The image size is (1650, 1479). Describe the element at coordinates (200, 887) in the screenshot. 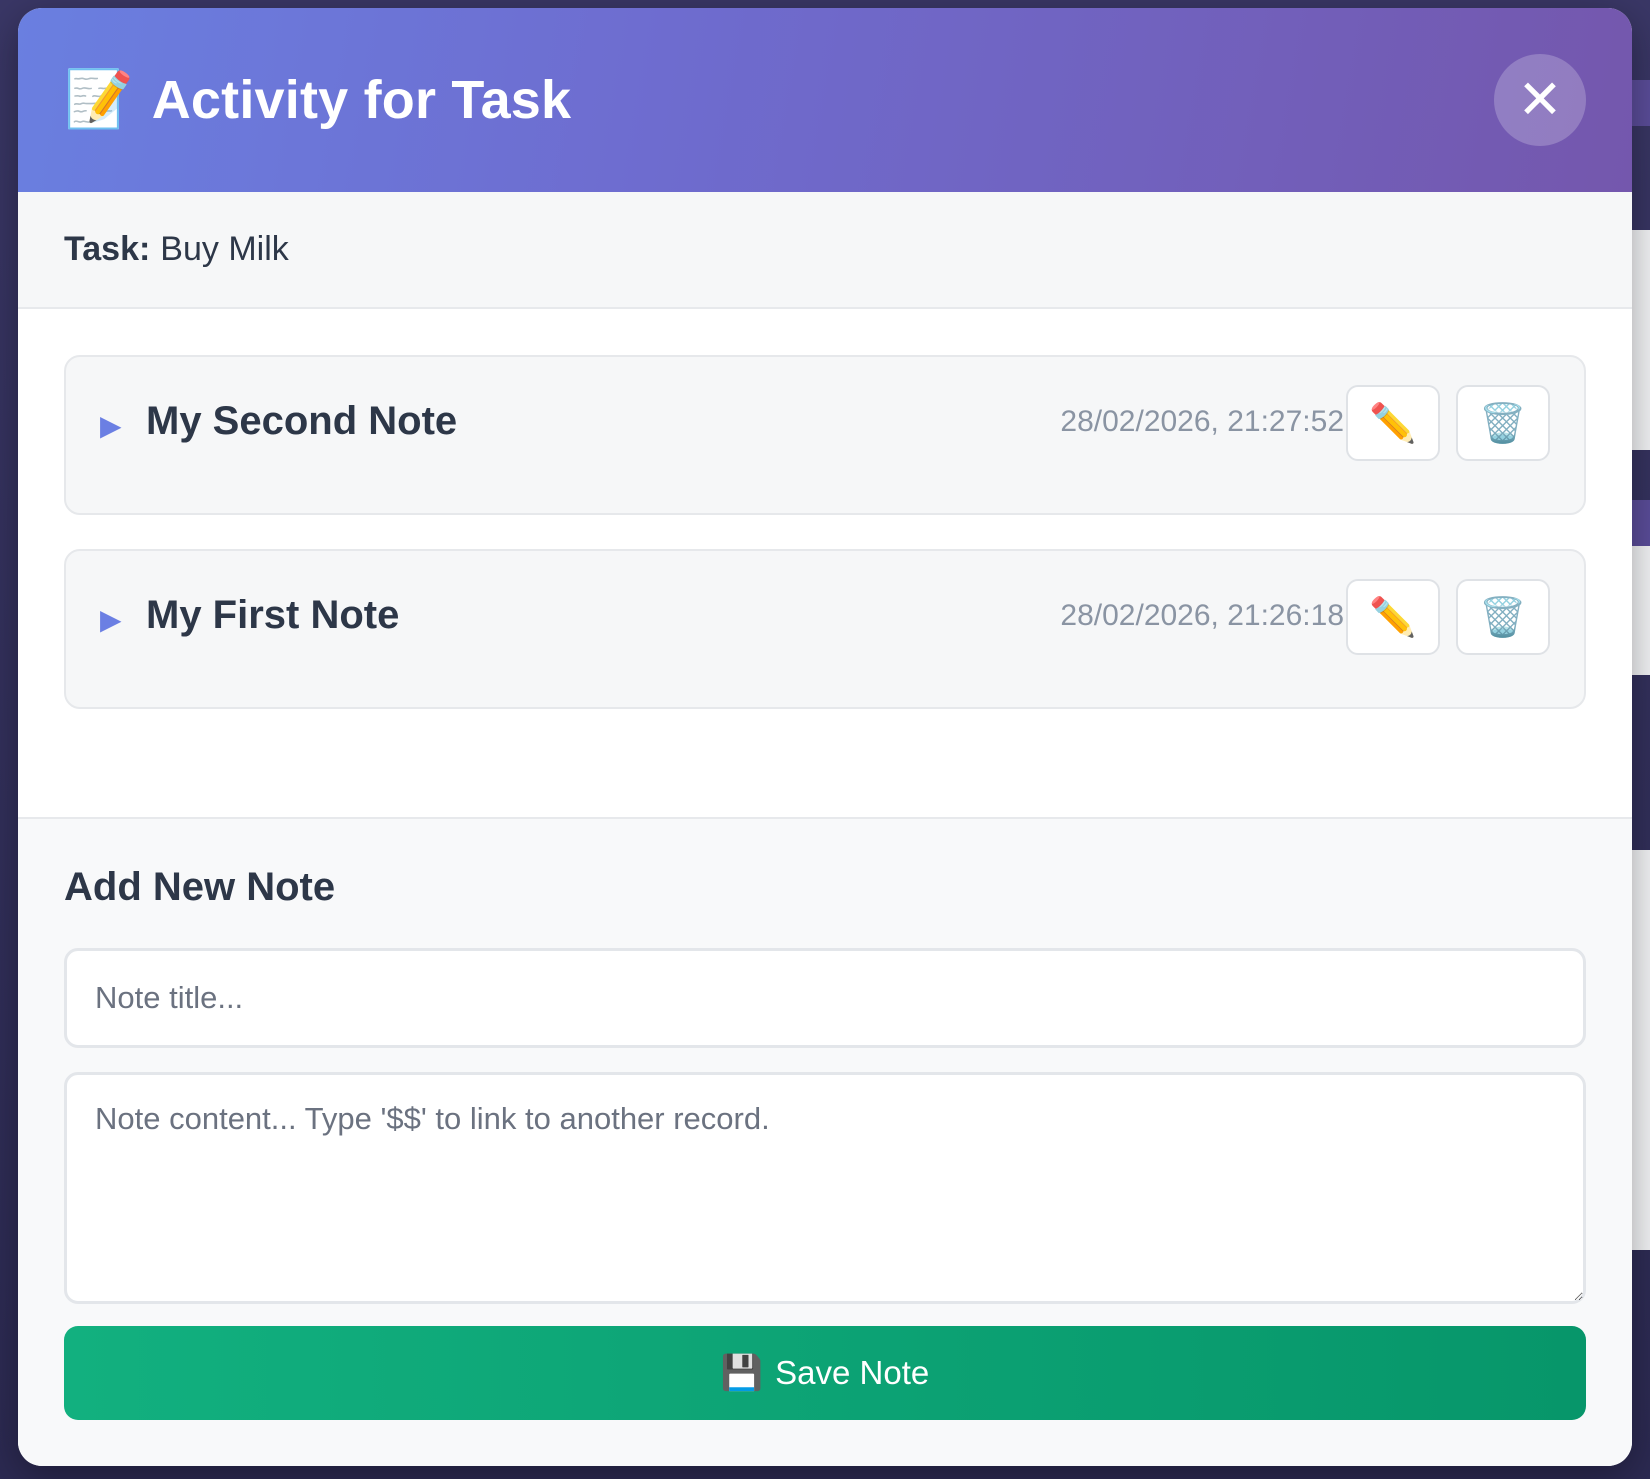

I see `add-note-heading: Add New Note` at that location.